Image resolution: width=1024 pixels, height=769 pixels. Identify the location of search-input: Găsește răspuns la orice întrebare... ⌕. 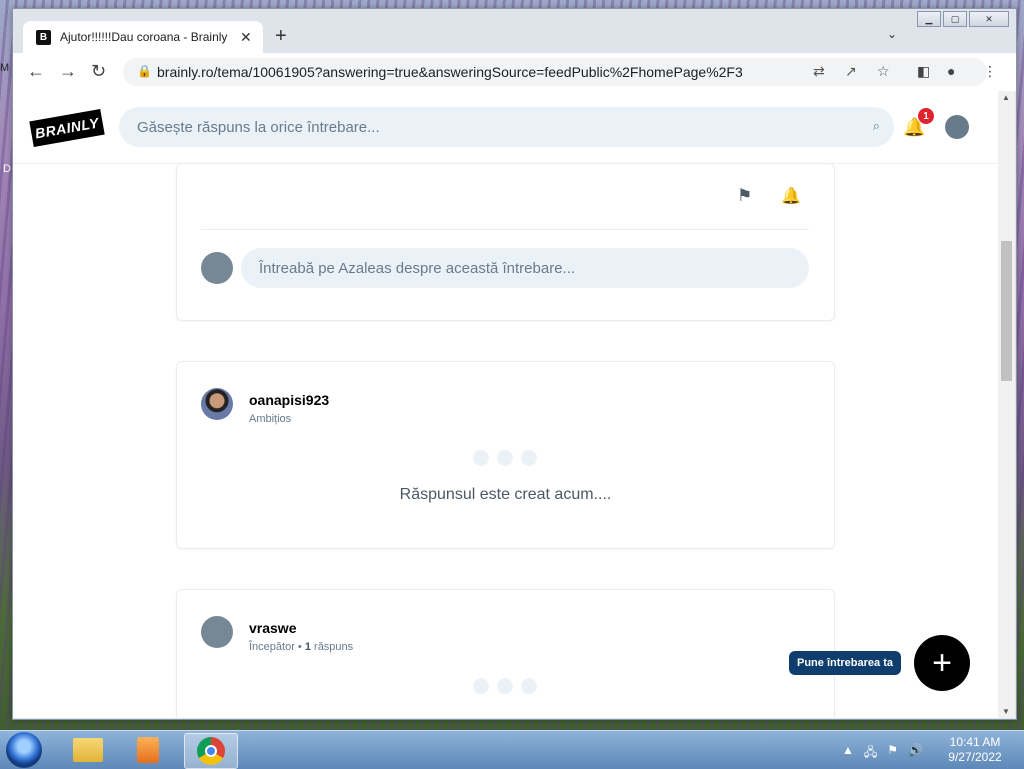
(506, 127).